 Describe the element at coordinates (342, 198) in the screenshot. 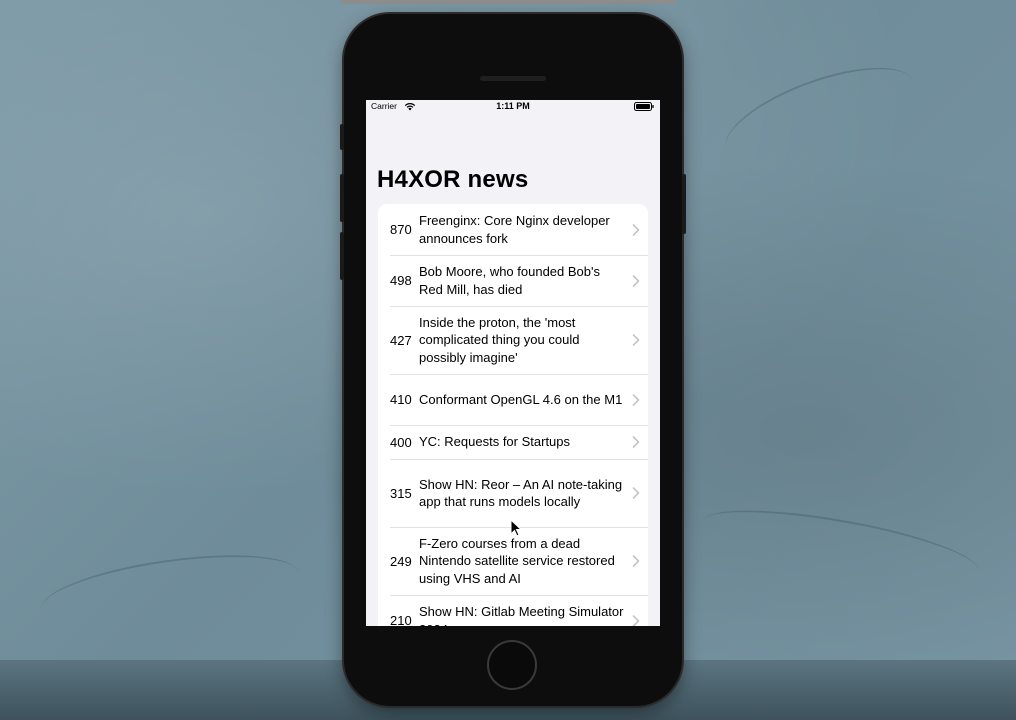

I see `volume-up-button` at that location.